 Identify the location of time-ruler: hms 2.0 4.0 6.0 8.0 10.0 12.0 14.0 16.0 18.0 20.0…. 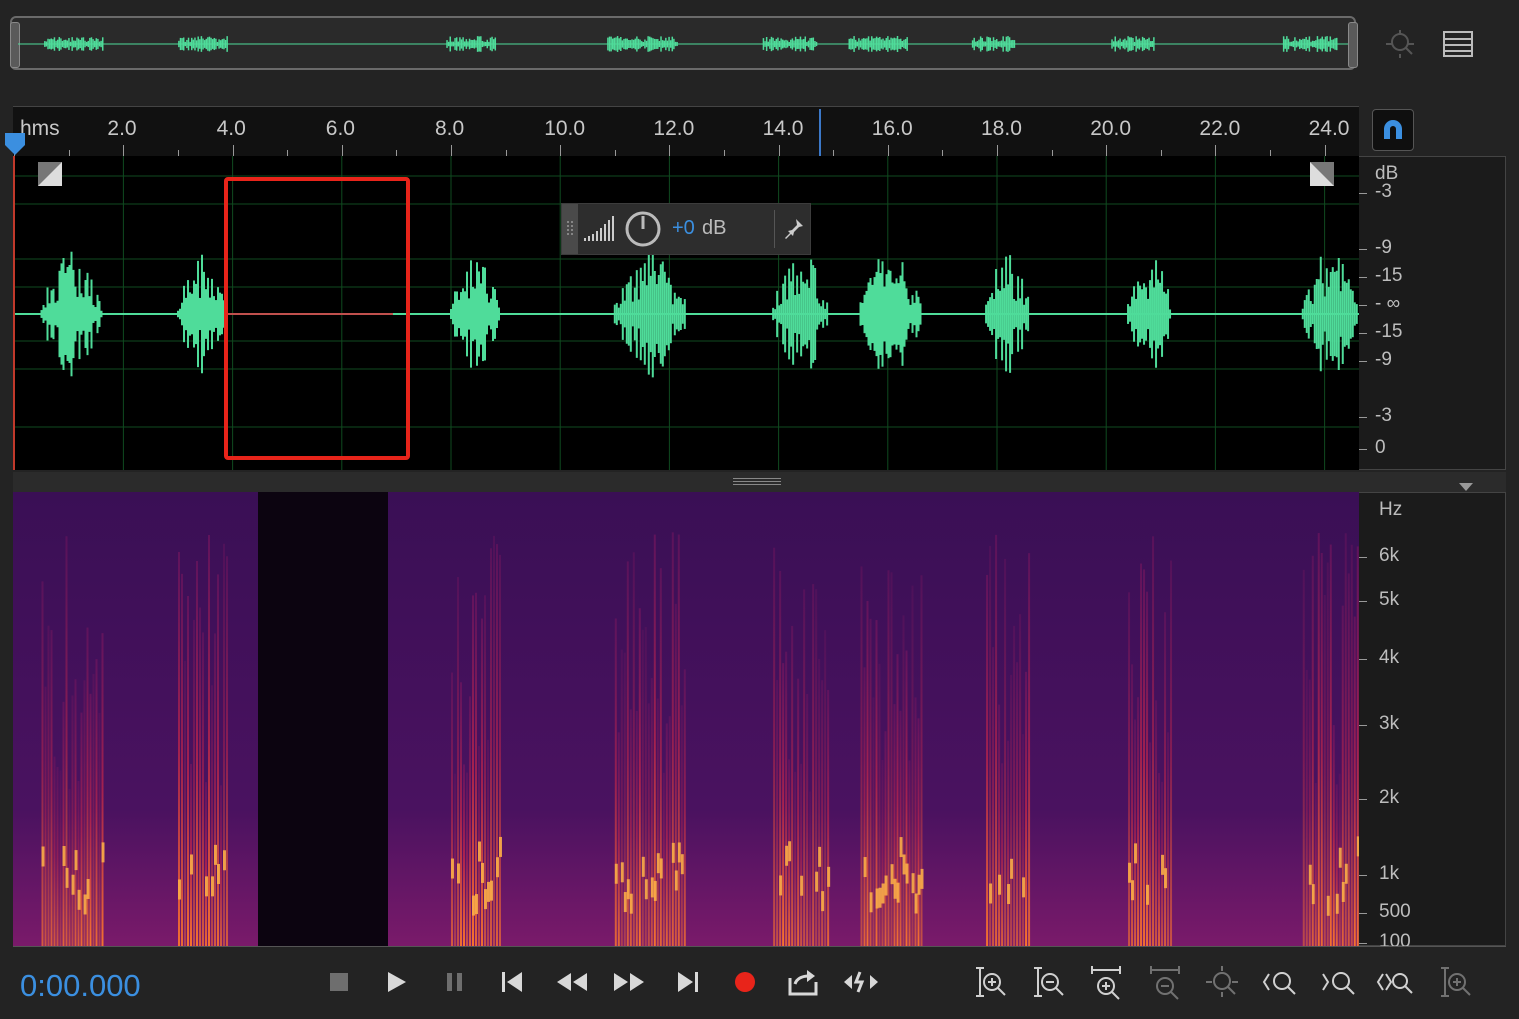
(686, 131).